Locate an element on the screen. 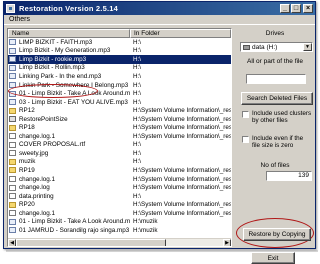  file-name-cell: data.printing is located at coordinates (69, 196).